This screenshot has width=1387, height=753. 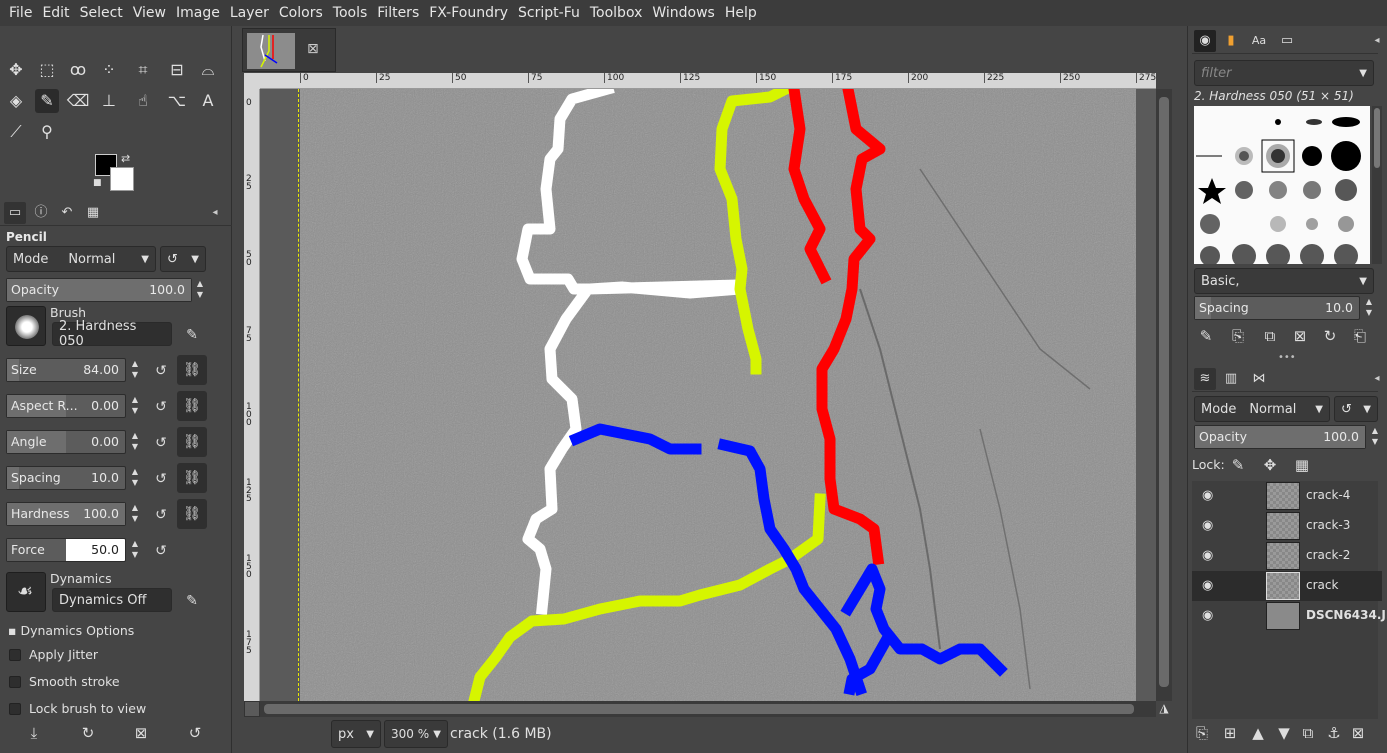 What do you see at coordinates (1231, 379) in the screenshot?
I see `channels-tab-icon: ▥` at bounding box center [1231, 379].